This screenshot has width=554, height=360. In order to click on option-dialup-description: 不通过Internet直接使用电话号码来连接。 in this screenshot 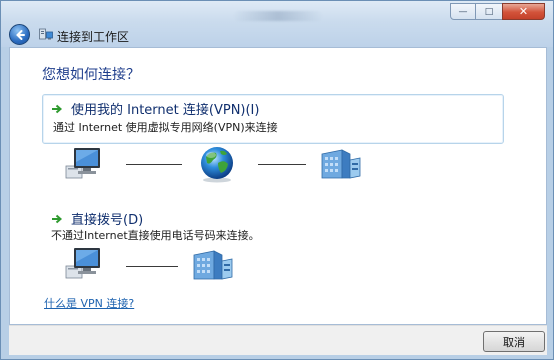, I will do `click(155, 235)`.